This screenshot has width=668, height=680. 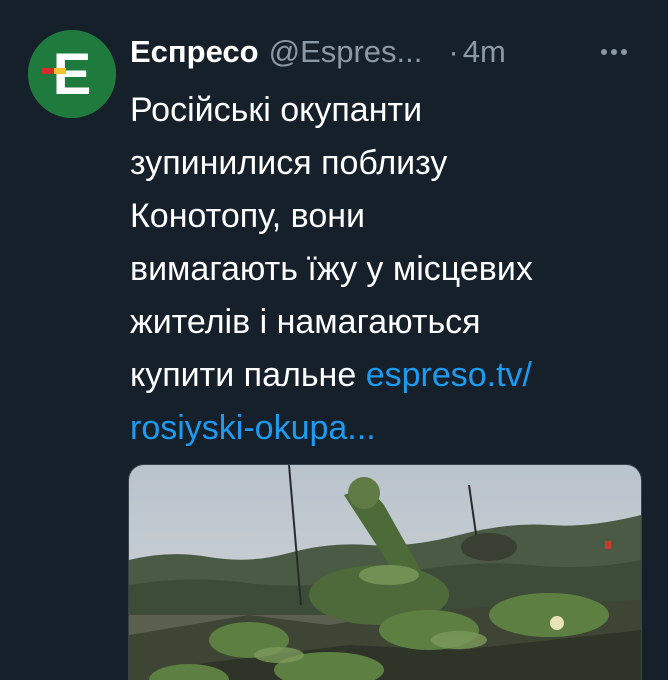 I want to click on tweet-text-line: вимагають їжу у місцевих, so click(x=331, y=269).